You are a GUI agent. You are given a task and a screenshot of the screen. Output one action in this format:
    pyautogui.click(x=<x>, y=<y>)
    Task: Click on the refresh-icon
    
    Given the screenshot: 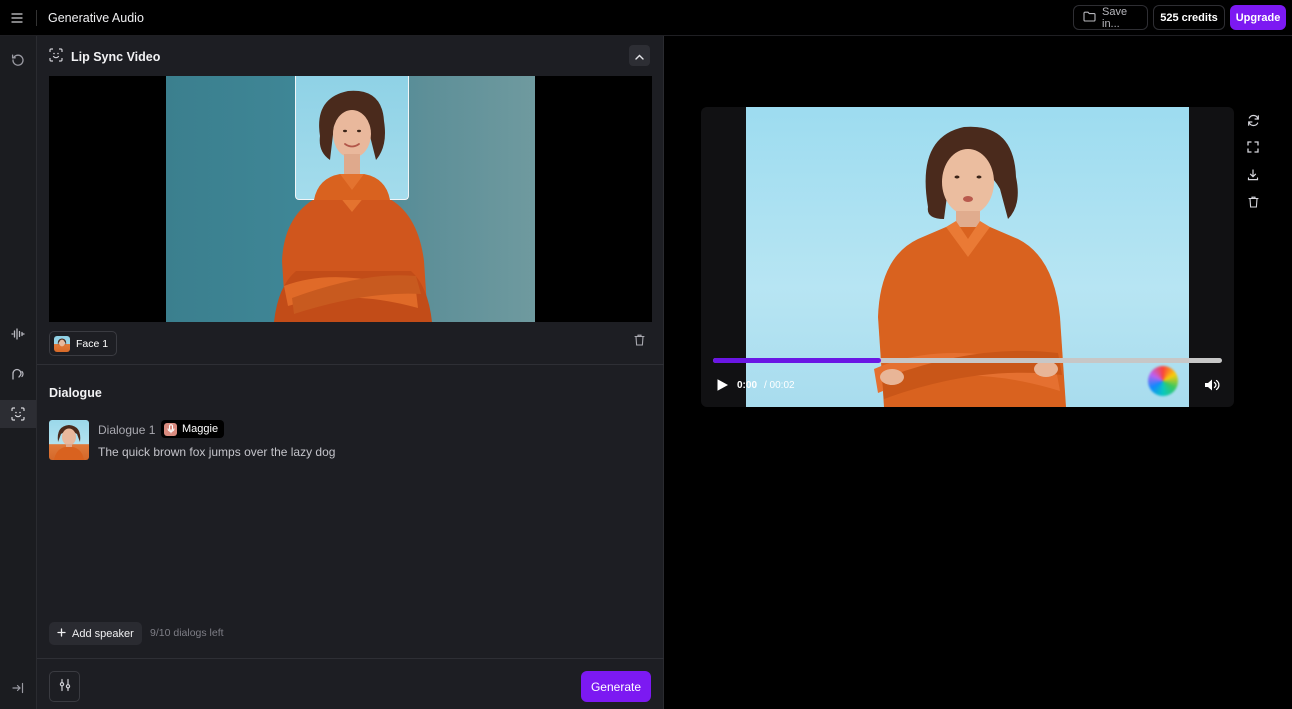 What is the action you would take?
    pyautogui.click(x=1253, y=120)
    